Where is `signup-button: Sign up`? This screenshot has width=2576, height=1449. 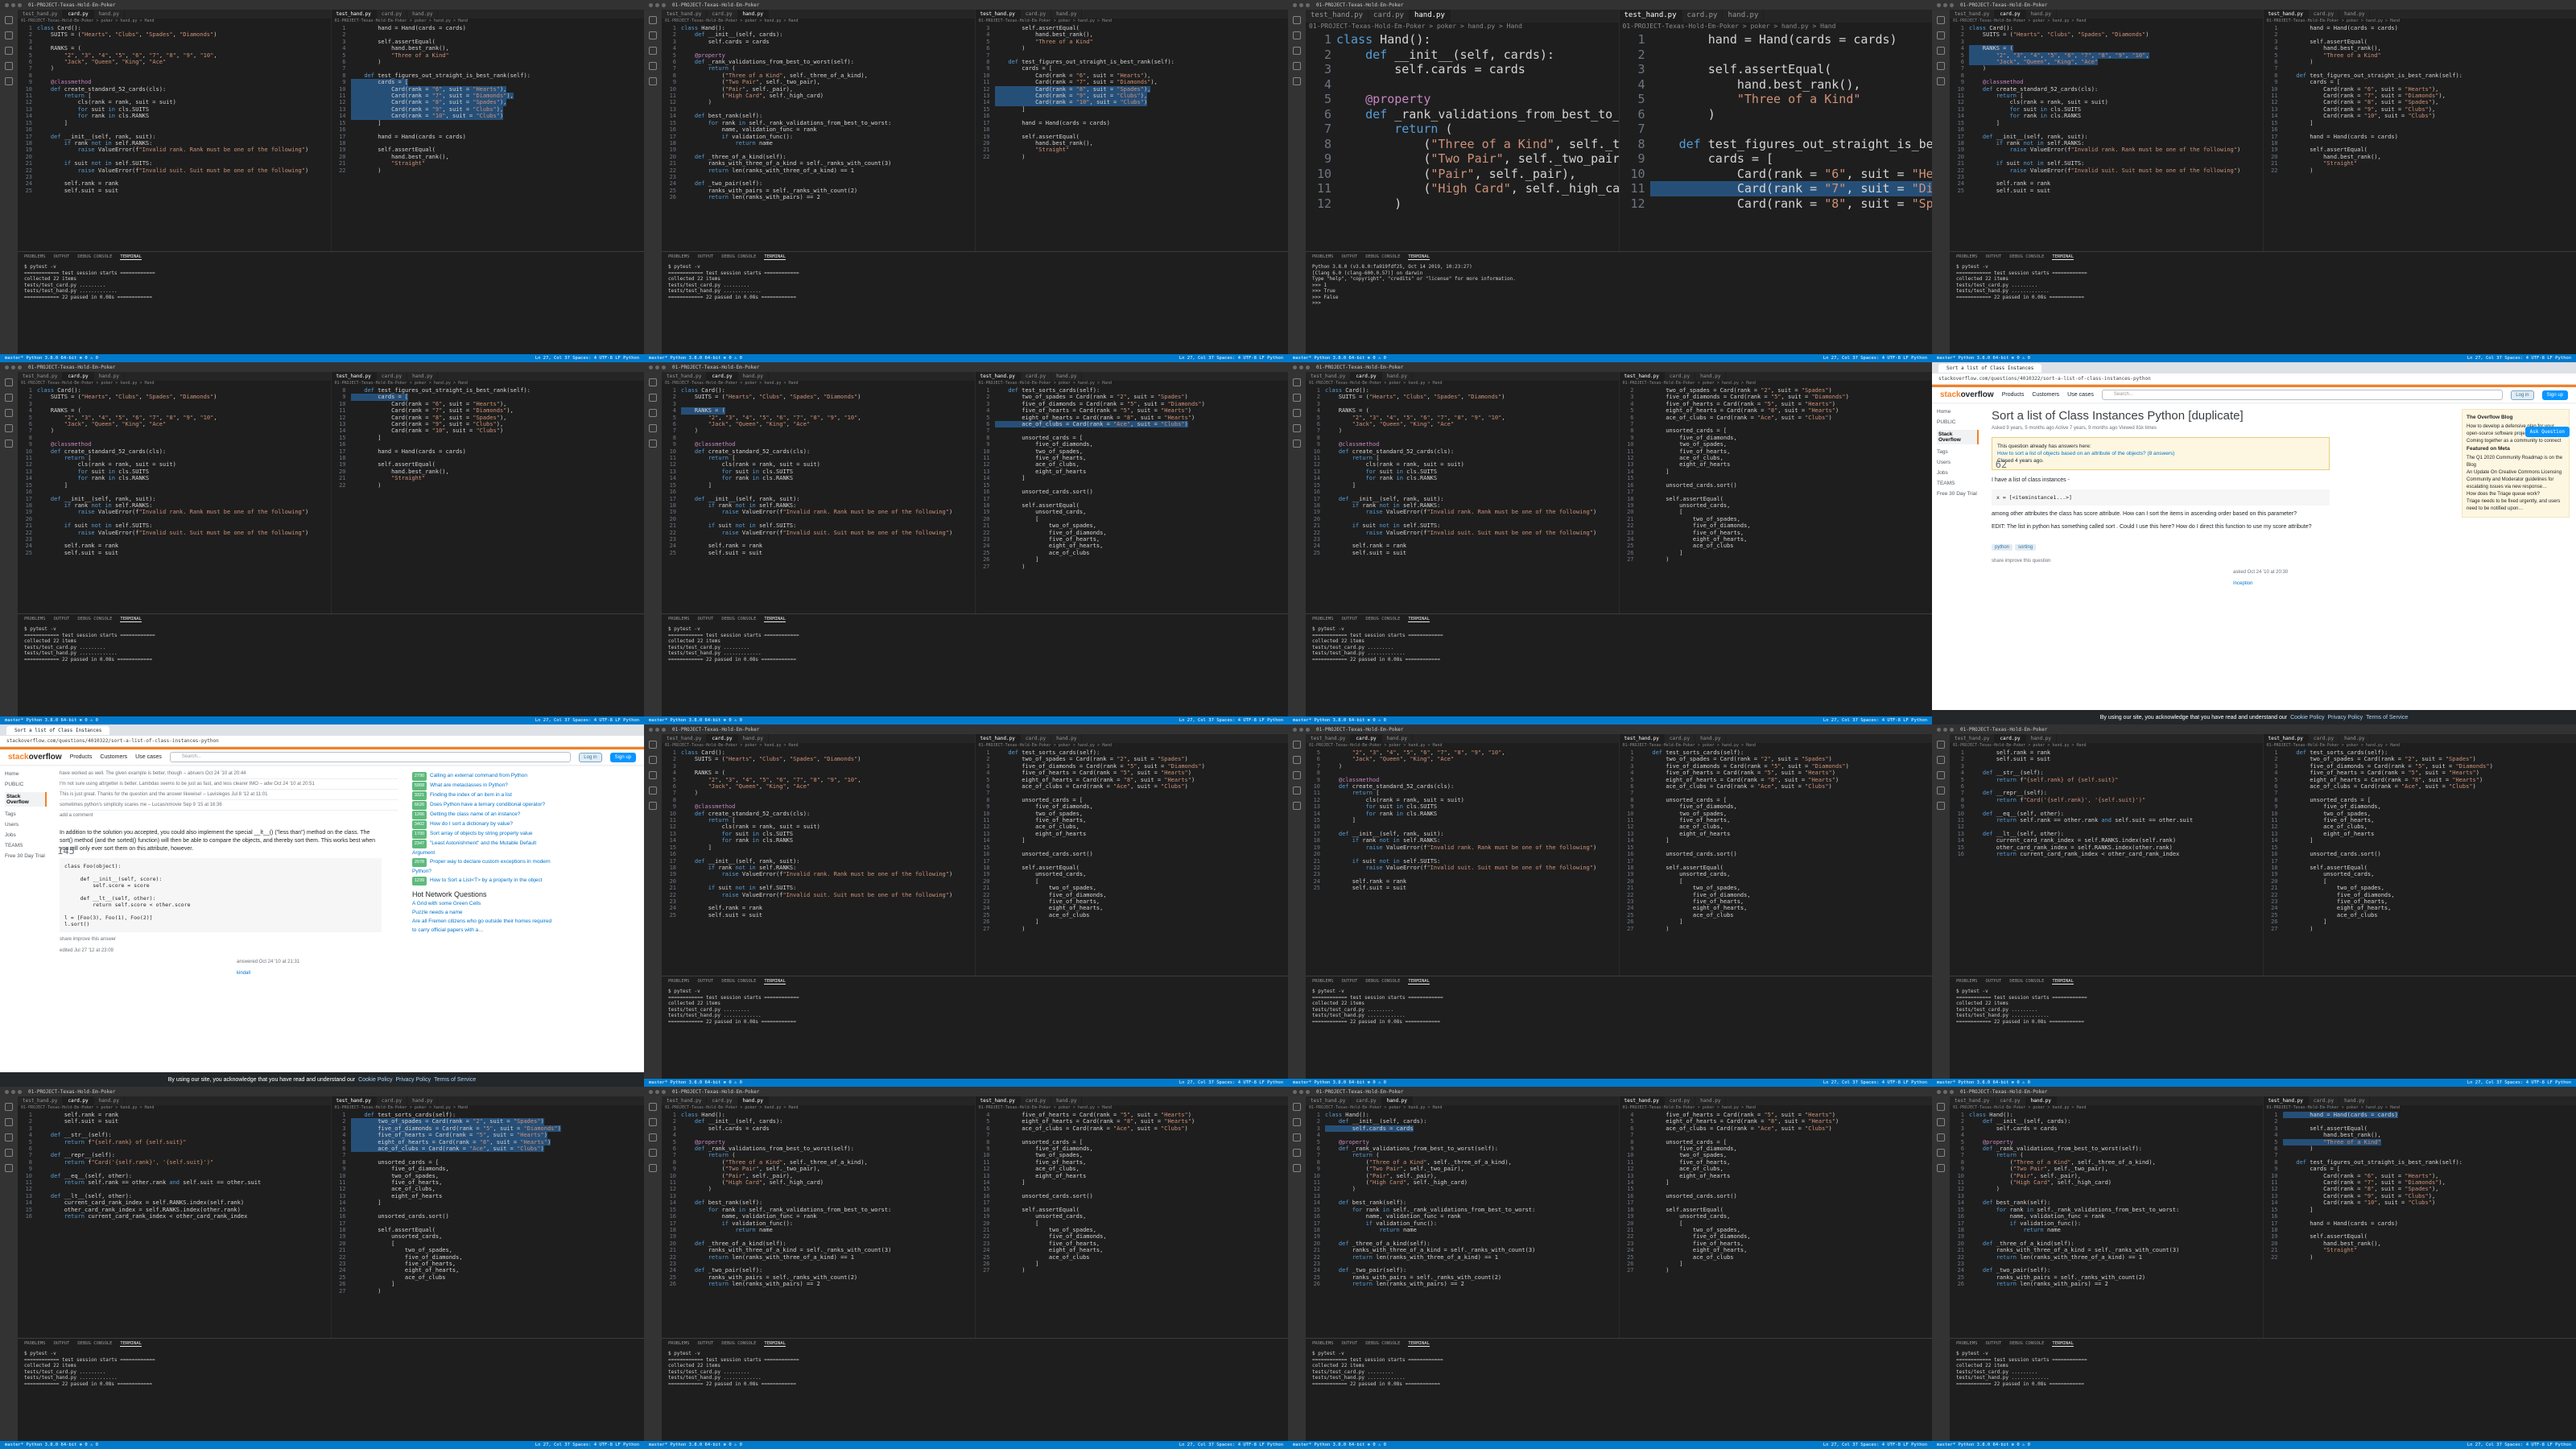 signup-button: Sign up is located at coordinates (2554, 395).